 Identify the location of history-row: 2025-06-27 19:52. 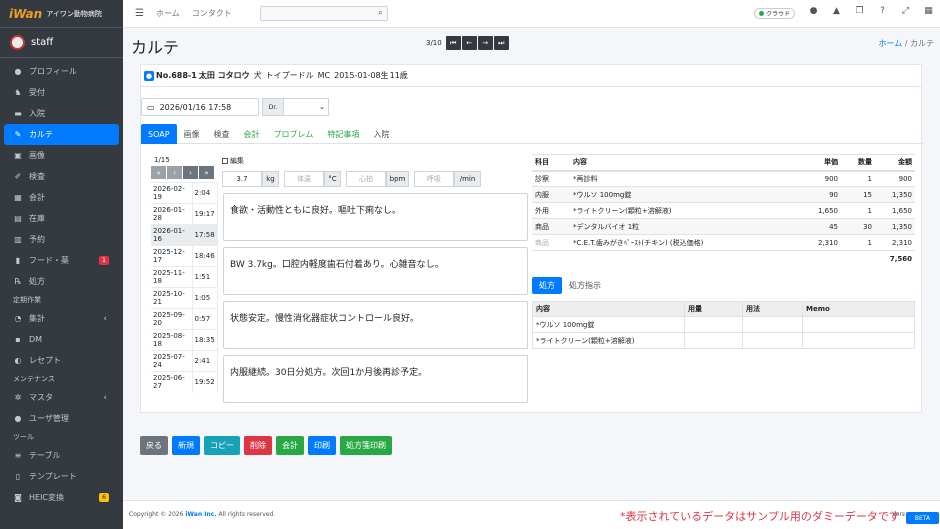
(184, 382).